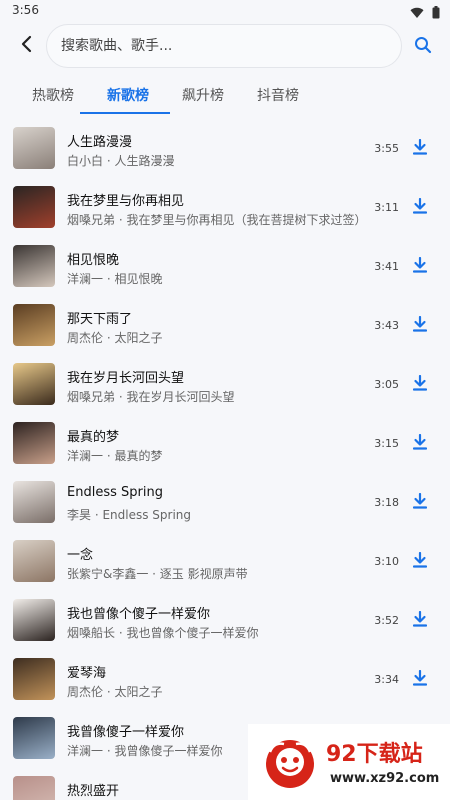 Image resolution: width=450 pixels, height=800 pixels. What do you see at coordinates (385, 778) in the screenshot?
I see `watermark-url: www.xz92.com` at bounding box center [385, 778].